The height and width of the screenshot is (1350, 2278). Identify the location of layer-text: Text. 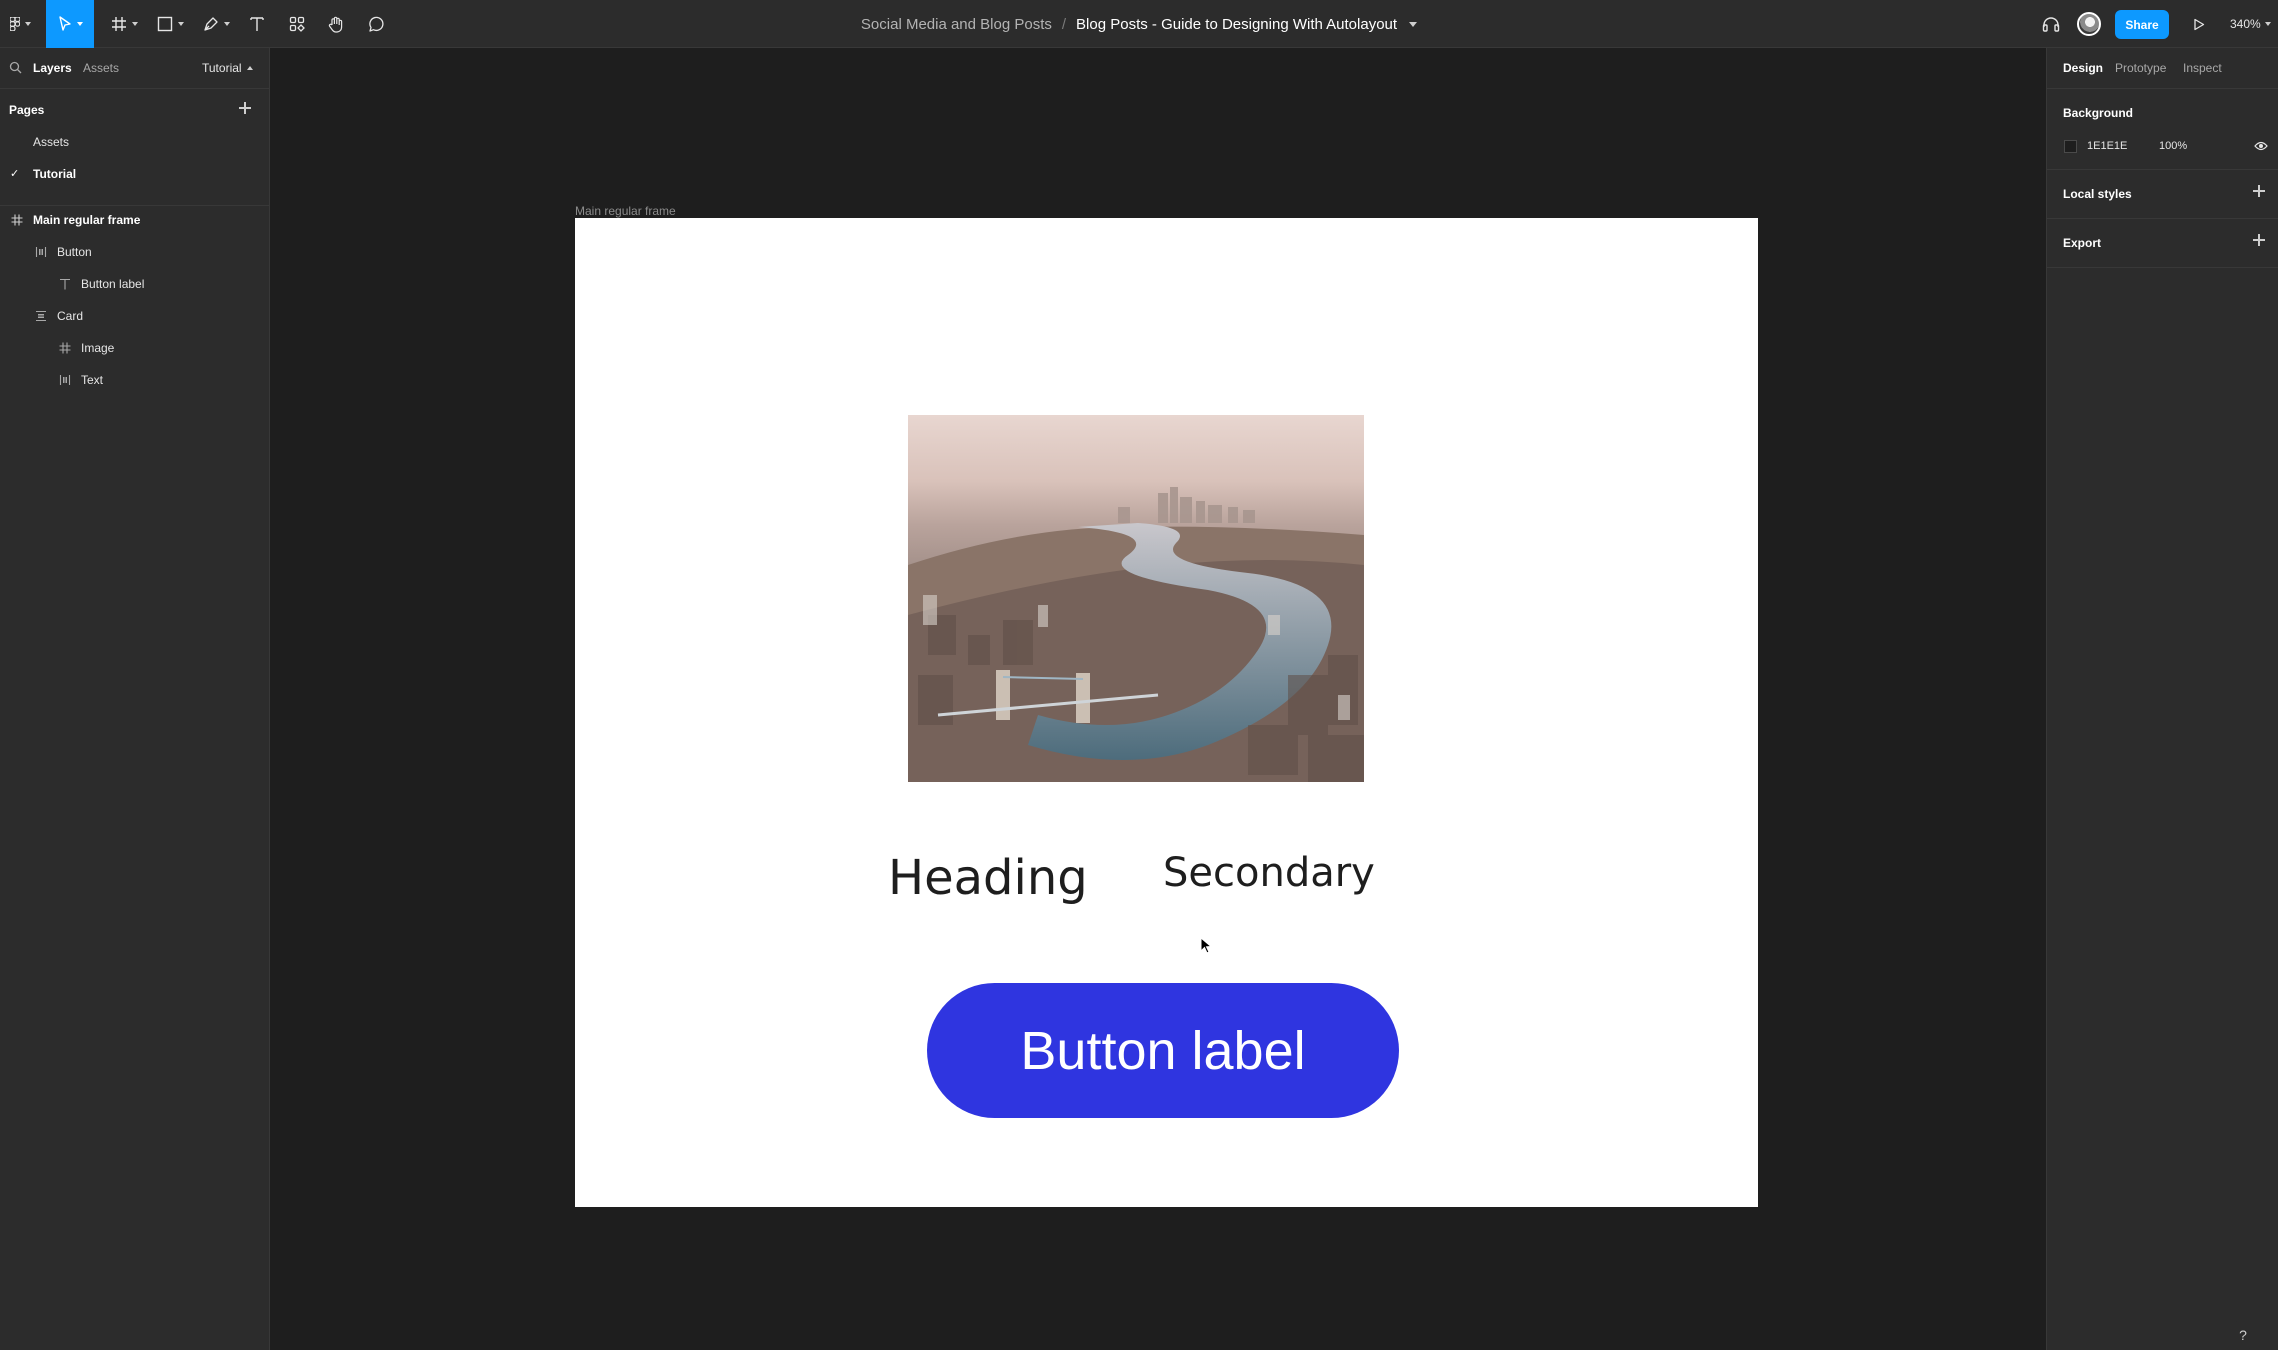
(80, 380).